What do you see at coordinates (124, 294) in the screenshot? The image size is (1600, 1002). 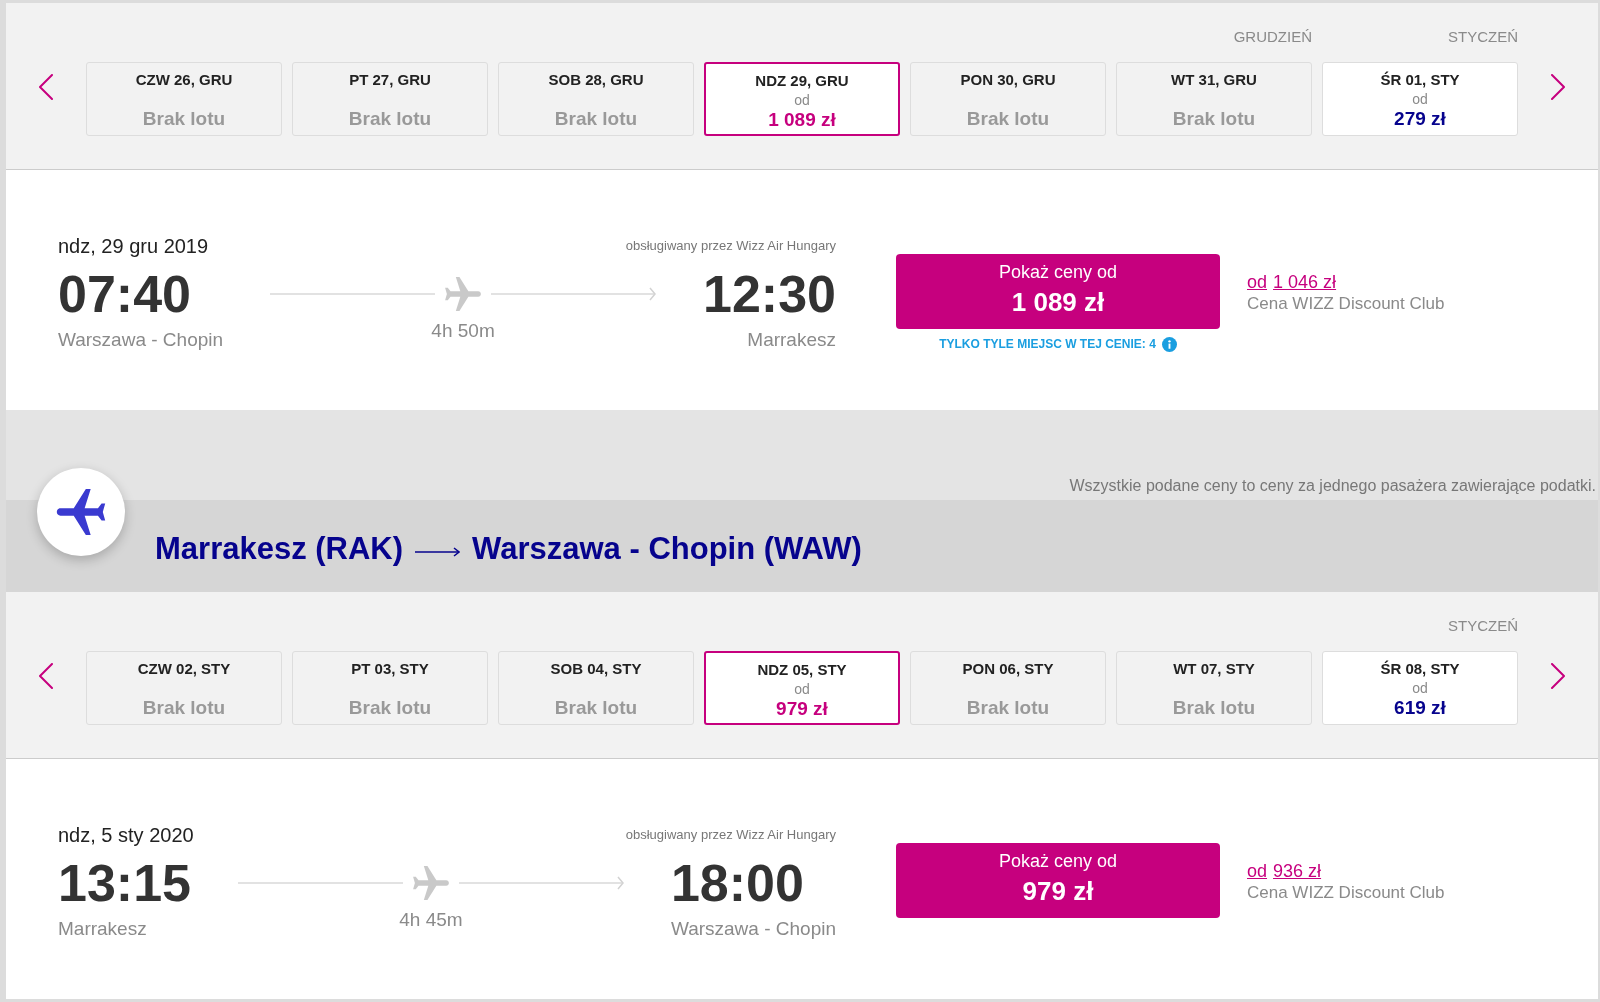 I see `departure-time: 07:40` at bounding box center [124, 294].